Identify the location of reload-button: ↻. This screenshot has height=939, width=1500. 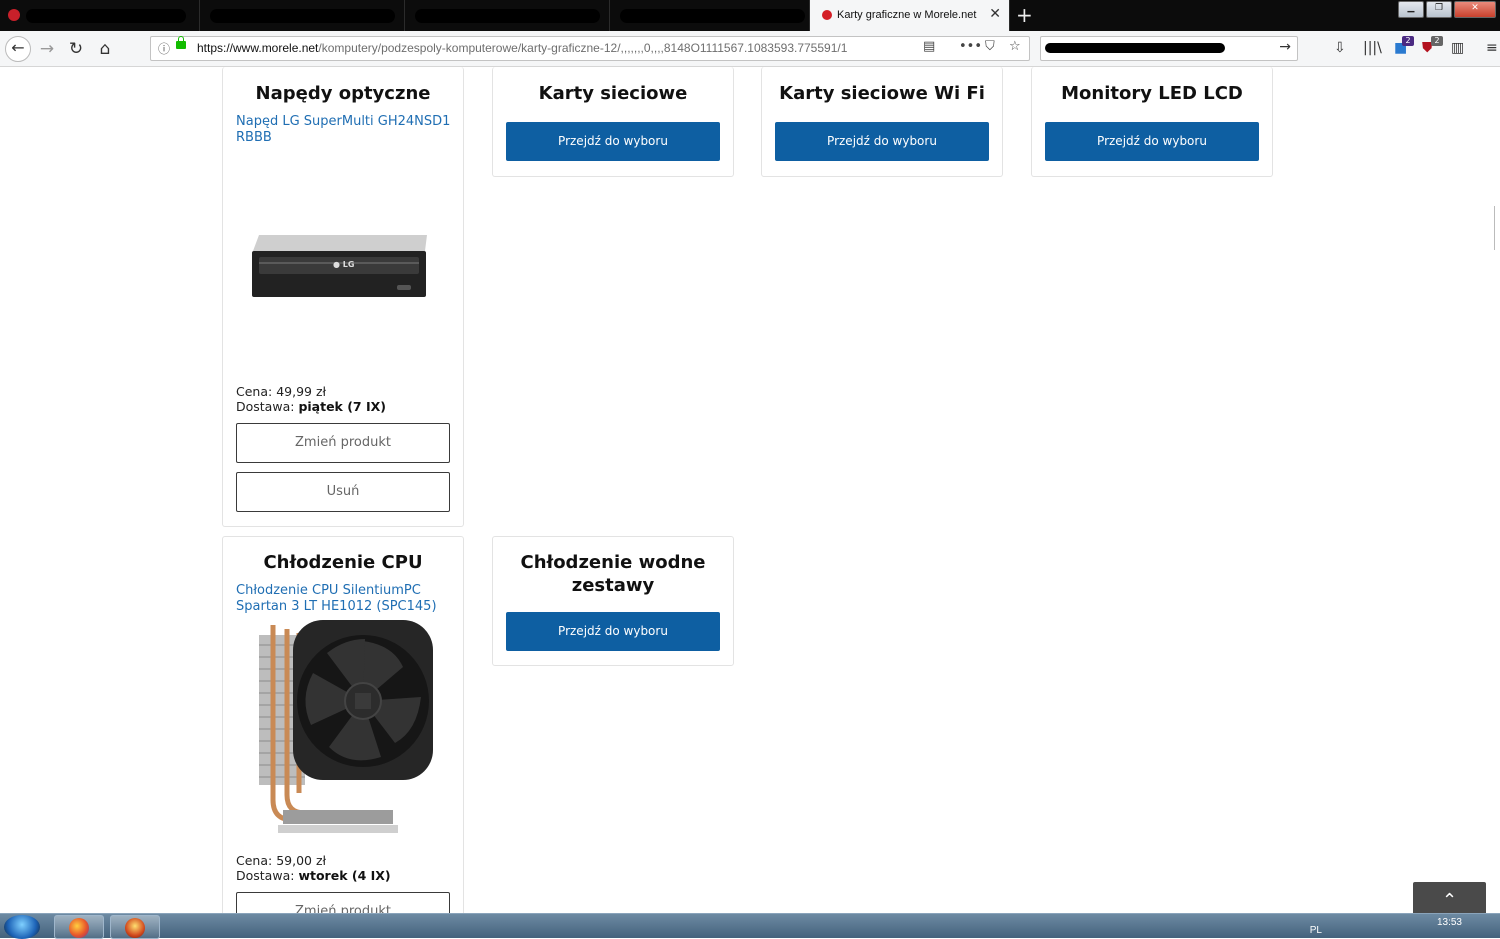
(76, 49).